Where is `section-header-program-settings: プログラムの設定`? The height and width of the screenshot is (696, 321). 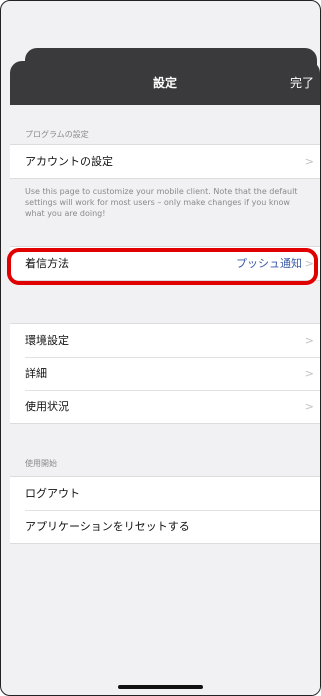
section-header-program-settings: プログラムの設定 is located at coordinates (57, 134).